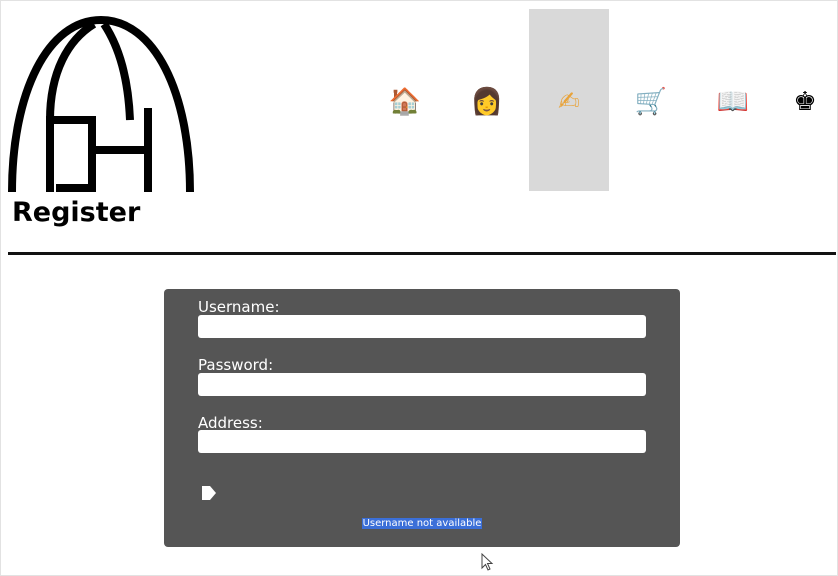 The height and width of the screenshot is (576, 838). What do you see at coordinates (805, 102) in the screenshot?
I see `chess-king-icon: ♚` at bounding box center [805, 102].